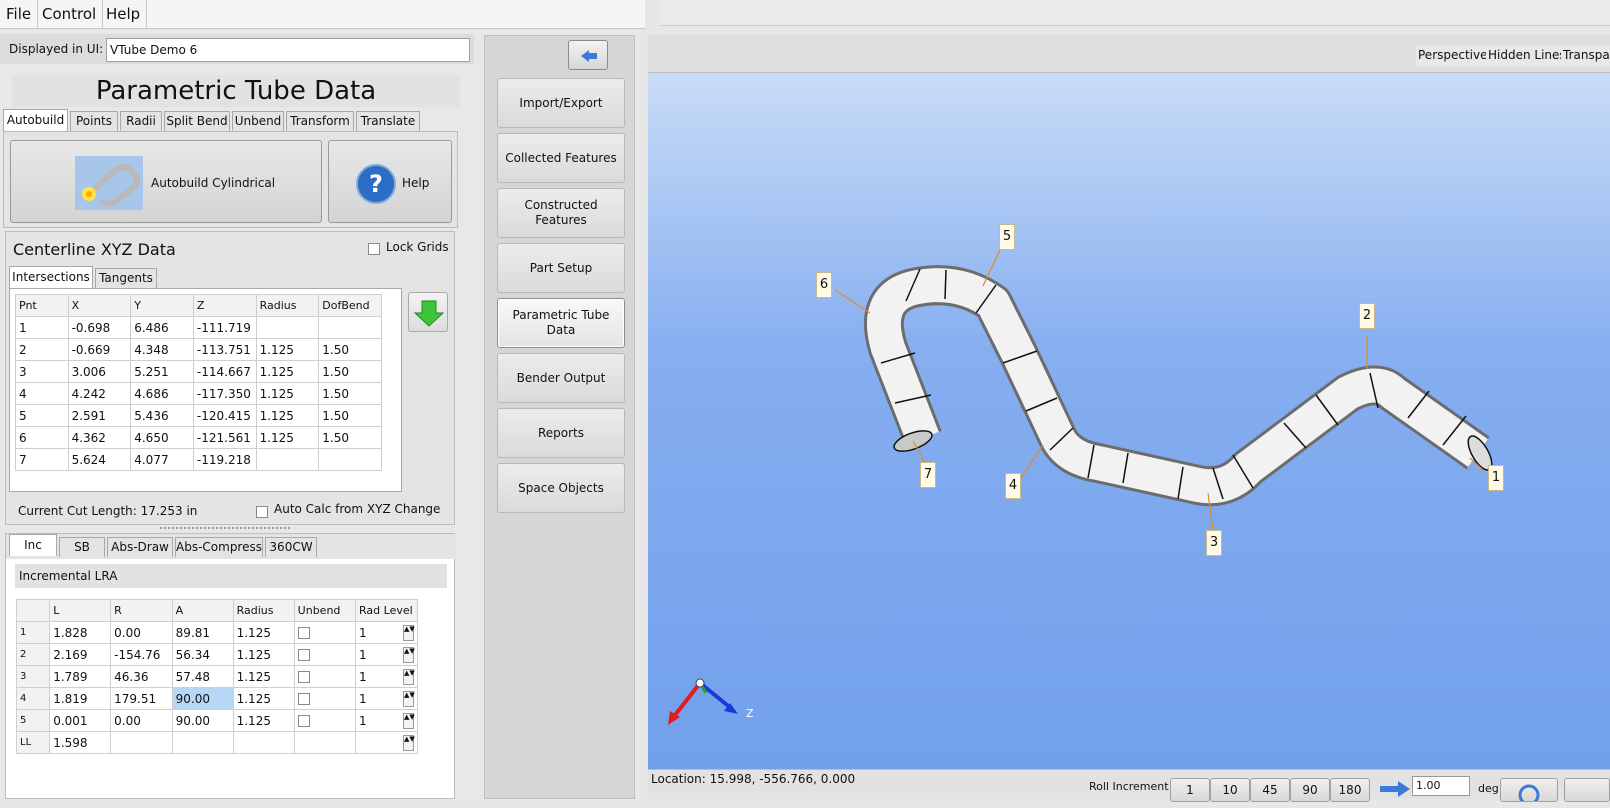 The width and height of the screenshot is (1610, 808). I want to click on point-label-1: 1, so click(1496, 478).